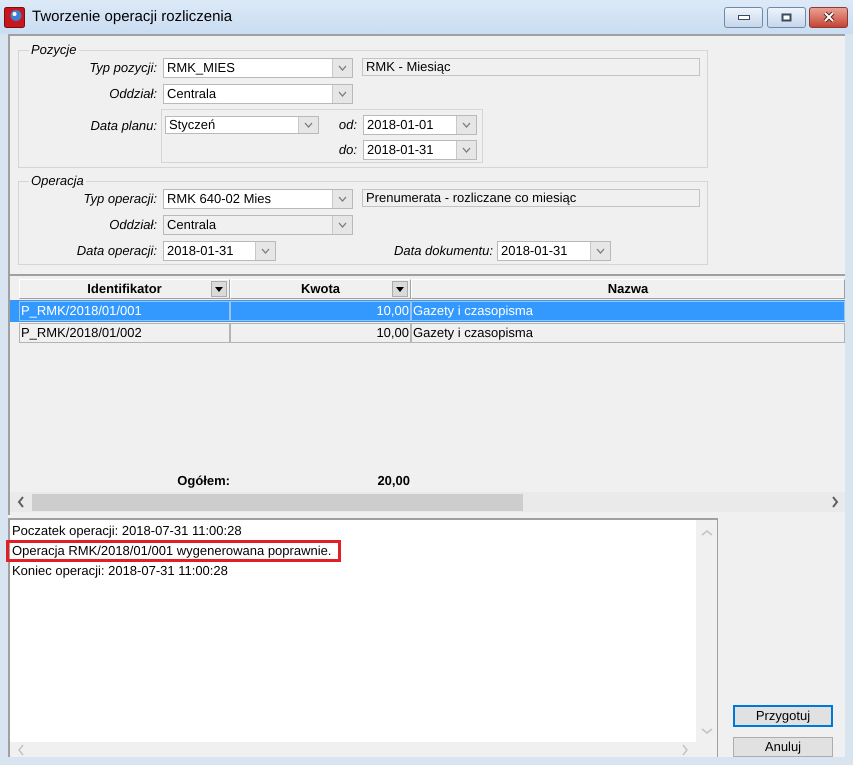 Image resolution: width=853 pixels, height=765 pixels. I want to click on field-label: Data operacji:, so click(116, 251).